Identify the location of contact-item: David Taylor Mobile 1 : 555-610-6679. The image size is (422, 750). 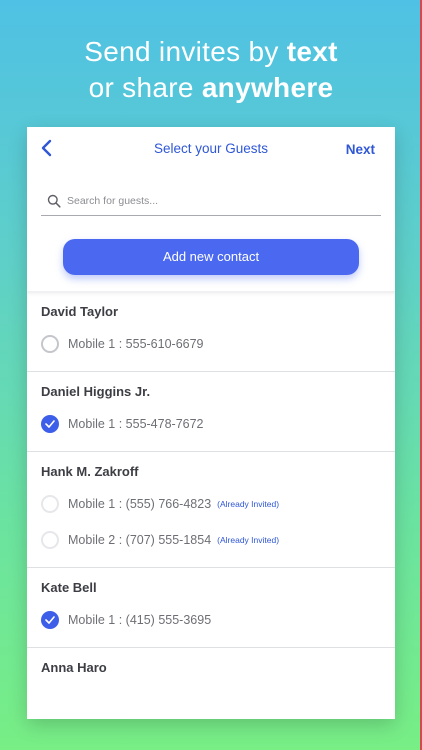
(211, 332).